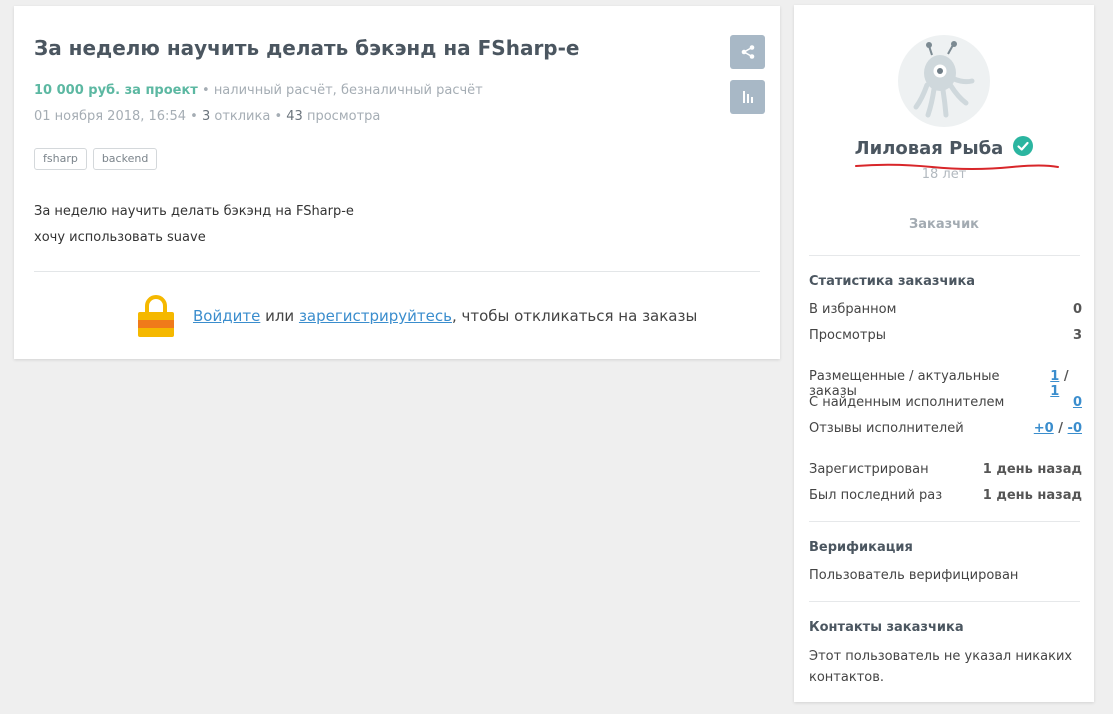 Image resolution: width=1113 pixels, height=714 pixels. What do you see at coordinates (869, 469) in the screenshot?
I see `stat-label: Зарегистрирован` at bounding box center [869, 469].